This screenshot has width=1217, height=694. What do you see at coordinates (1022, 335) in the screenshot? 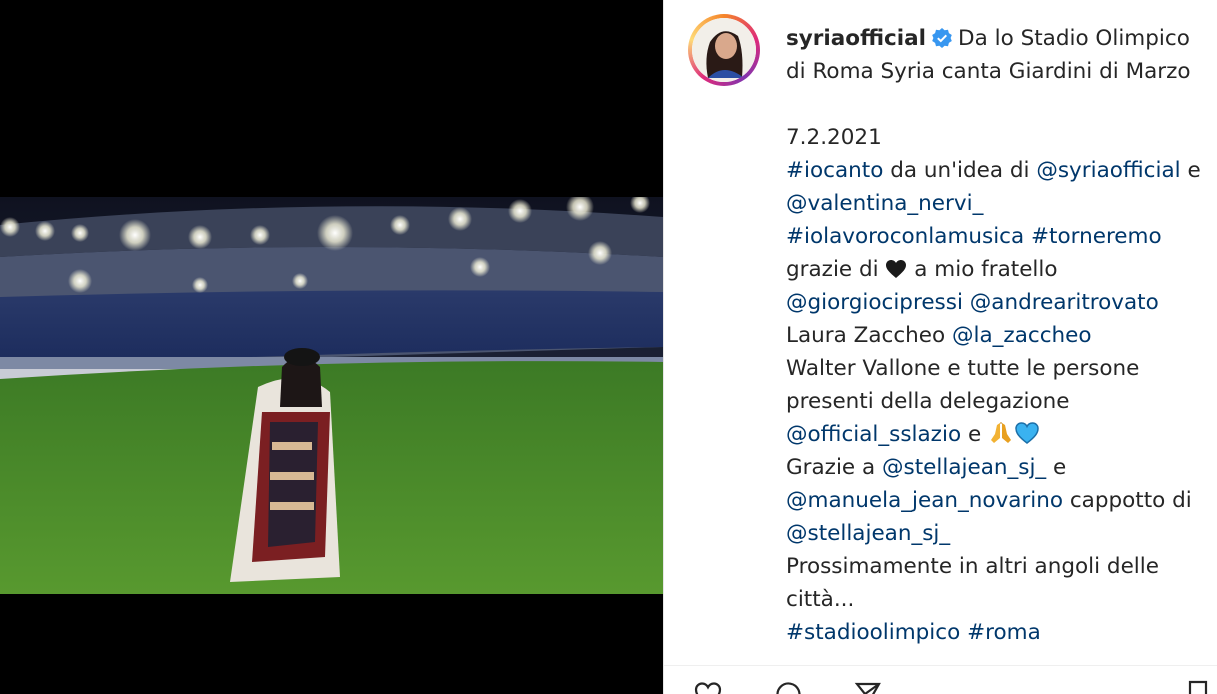
I see `mention-link: @la_zaccheo` at bounding box center [1022, 335].